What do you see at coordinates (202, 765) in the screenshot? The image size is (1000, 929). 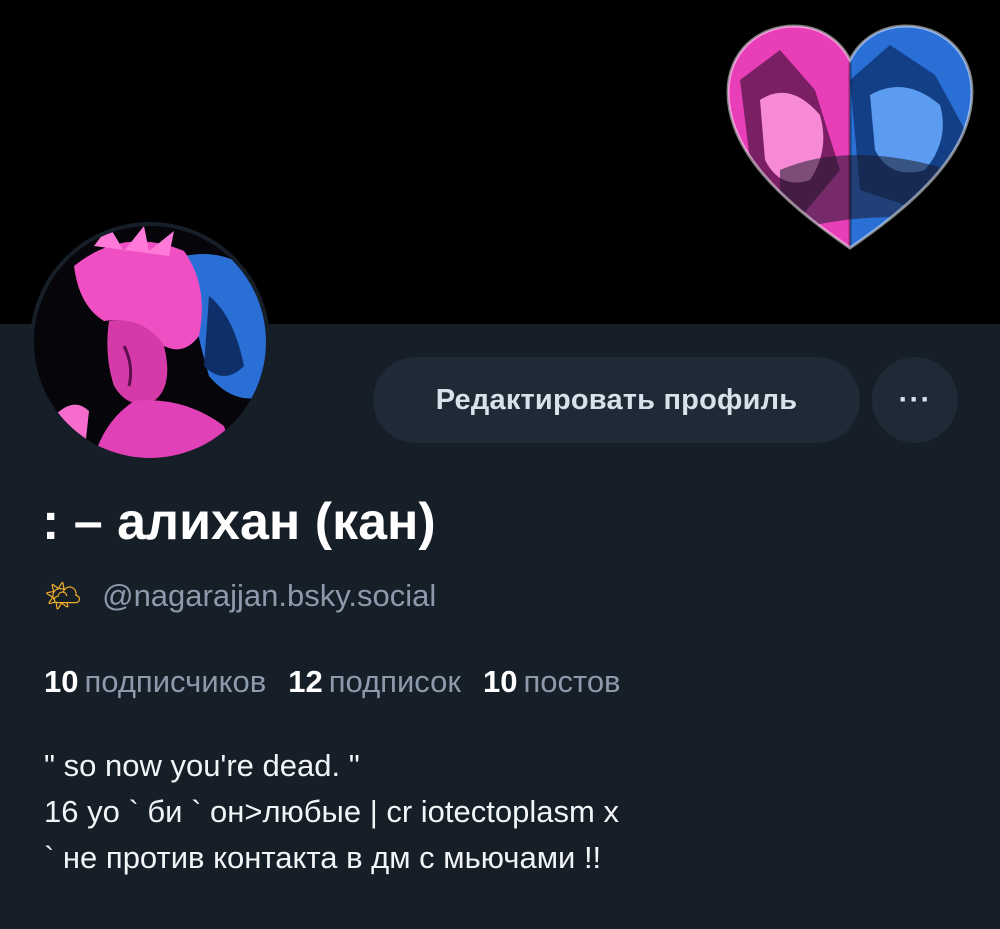 I see `bio-line: " so now you're dead. "` at bounding box center [202, 765].